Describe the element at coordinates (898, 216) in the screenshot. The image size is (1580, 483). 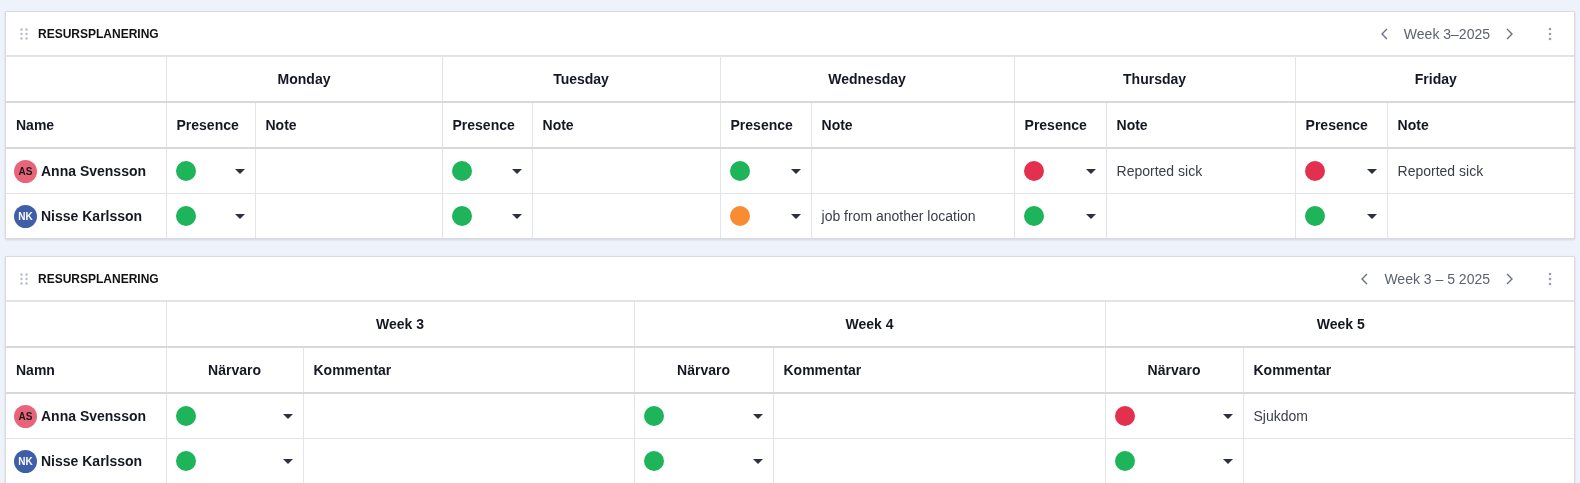
I see `note-text: job from another location` at that location.